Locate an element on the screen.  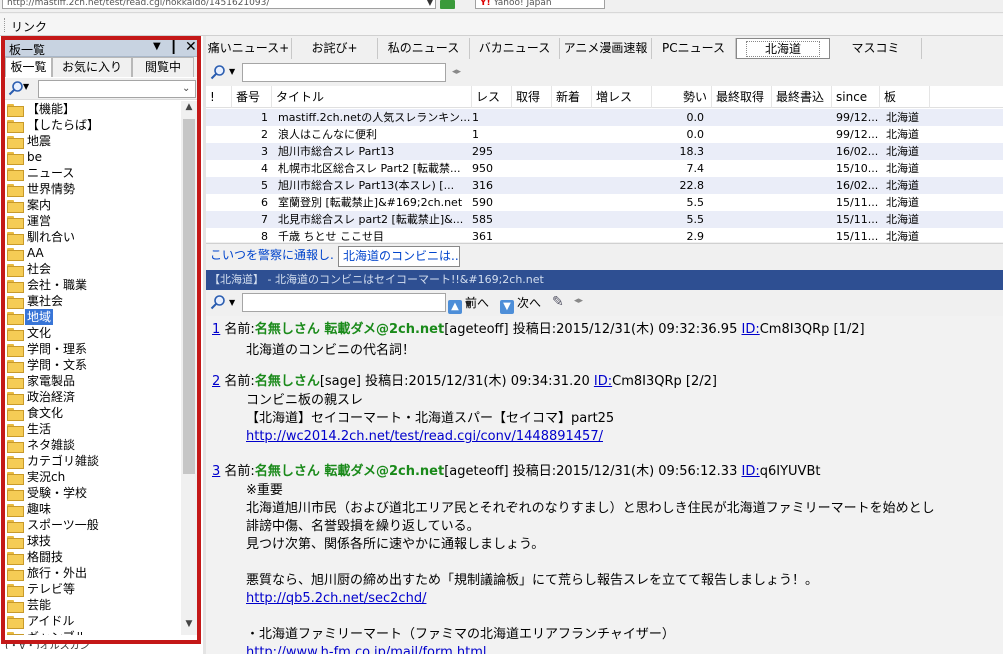
col-mark: ! is located at coordinates (219, 97).